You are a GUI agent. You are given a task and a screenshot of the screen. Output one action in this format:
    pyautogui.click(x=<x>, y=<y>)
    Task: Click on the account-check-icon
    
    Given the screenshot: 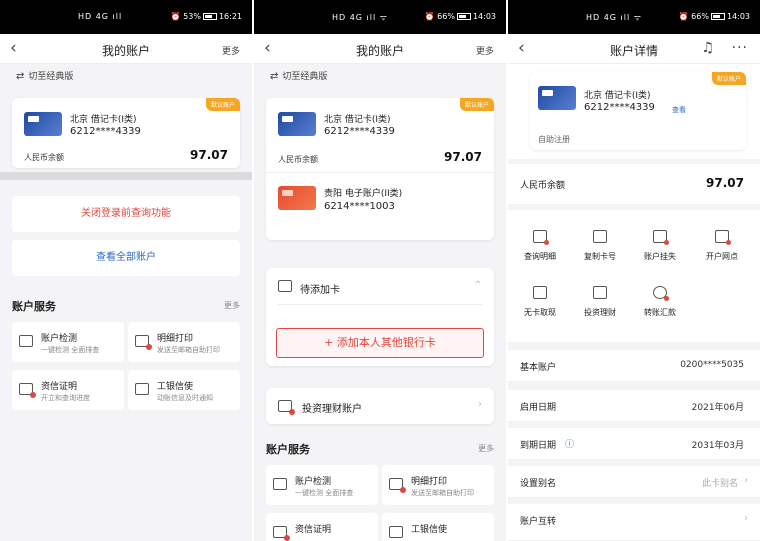 What is the action you would take?
    pyautogui.click(x=280, y=484)
    